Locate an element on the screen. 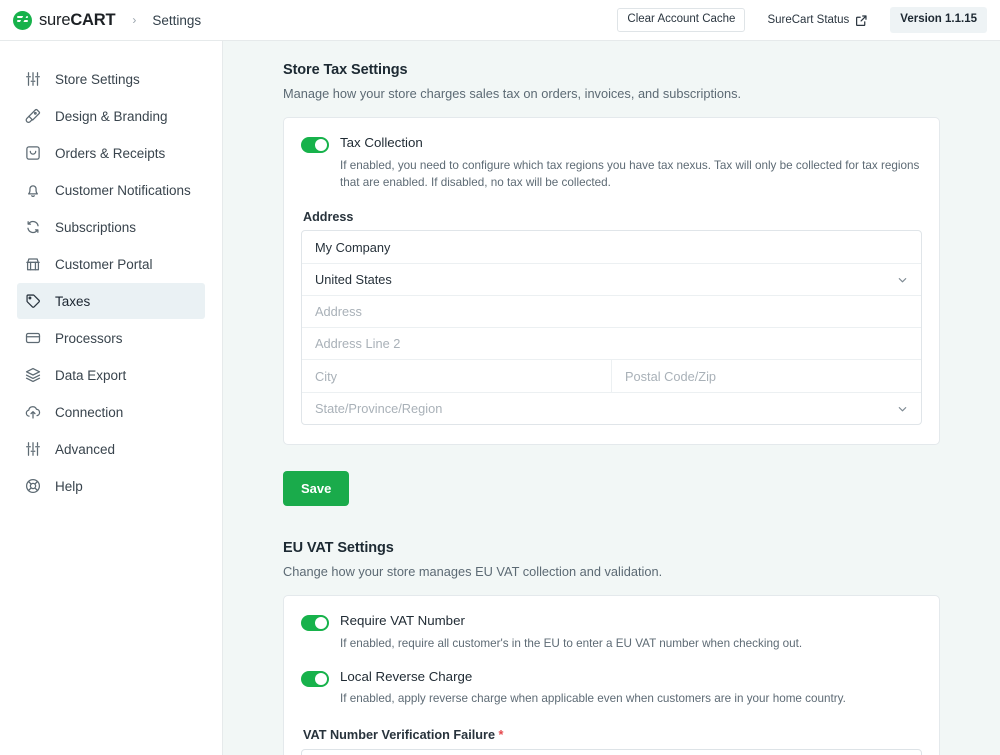 This screenshot has height=755, width=1000. sidebar-item-subscriptions: Subscriptions is located at coordinates (111, 227).